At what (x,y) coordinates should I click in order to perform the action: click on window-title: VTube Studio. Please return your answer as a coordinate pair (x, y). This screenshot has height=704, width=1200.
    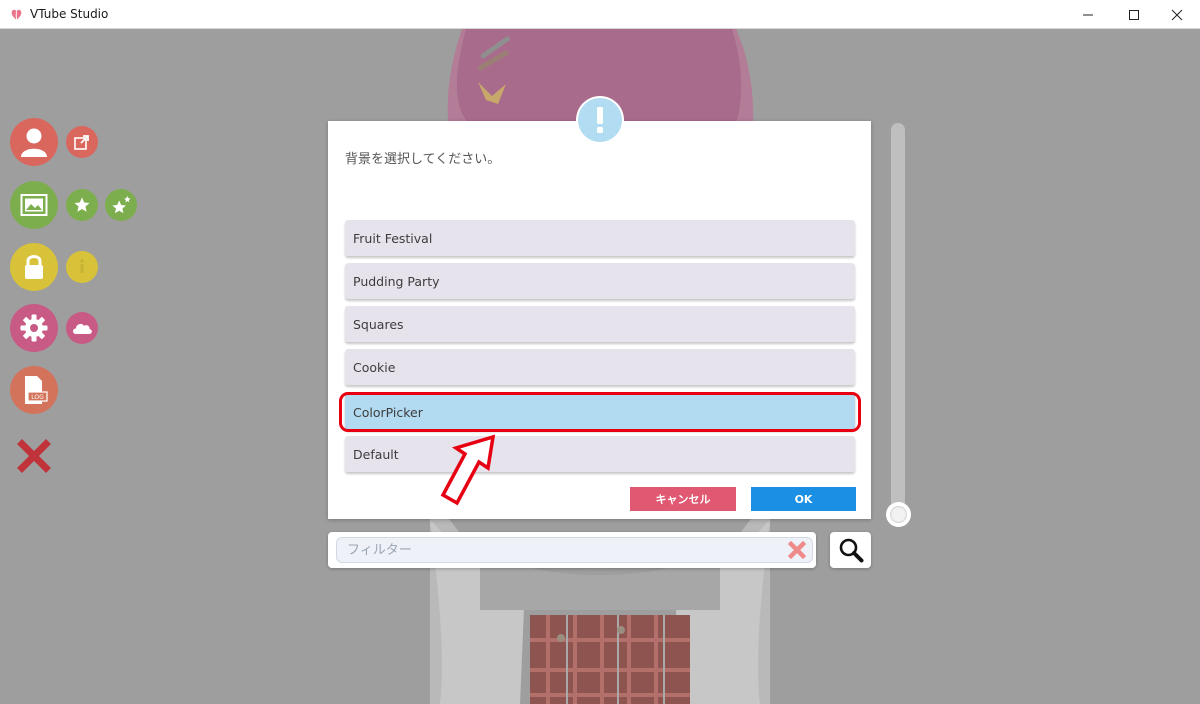
    Looking at the image, I should click on (69, 14).